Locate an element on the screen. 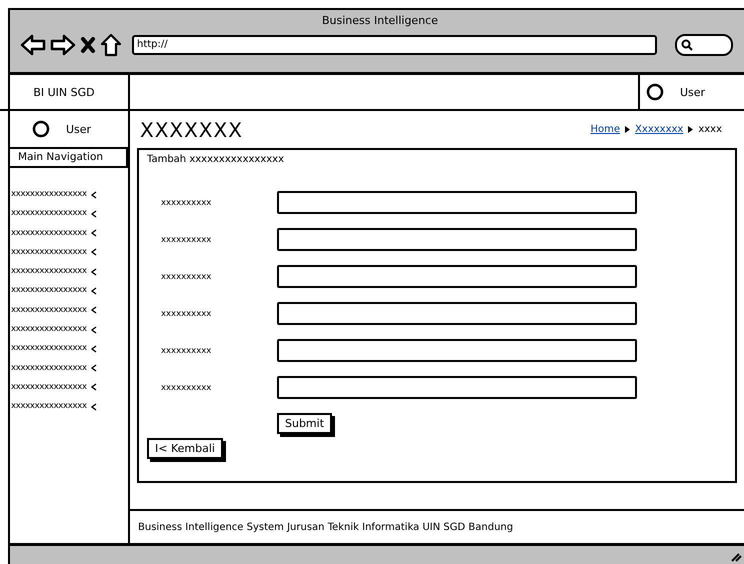 The image size is (744, 564). breadcrumb-current: xxxx is located at coordinates (710, 129).